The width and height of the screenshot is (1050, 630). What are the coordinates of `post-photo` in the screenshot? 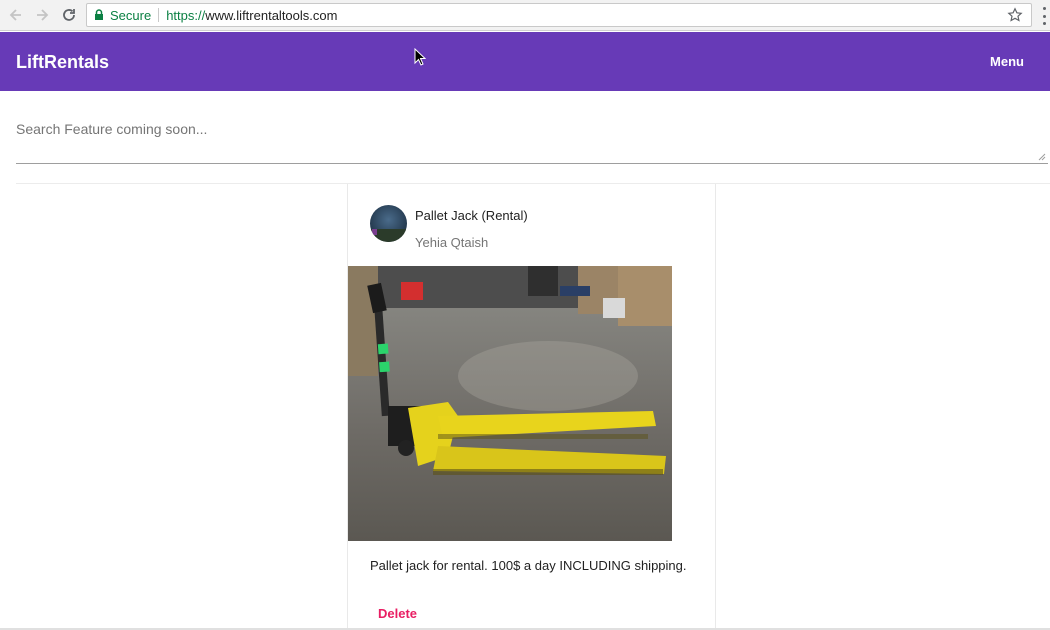 It's located at (510, 403).